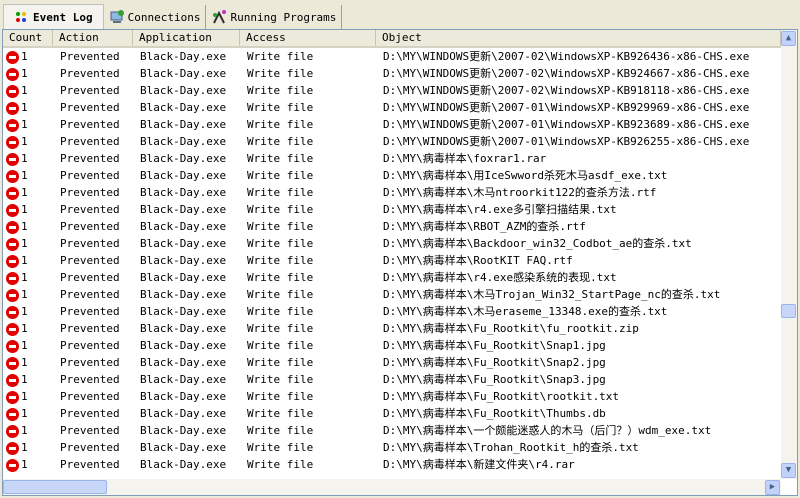 This screenshot has height=498, width=800. I want to click on tab-connections: Connections, so click(155, 17).